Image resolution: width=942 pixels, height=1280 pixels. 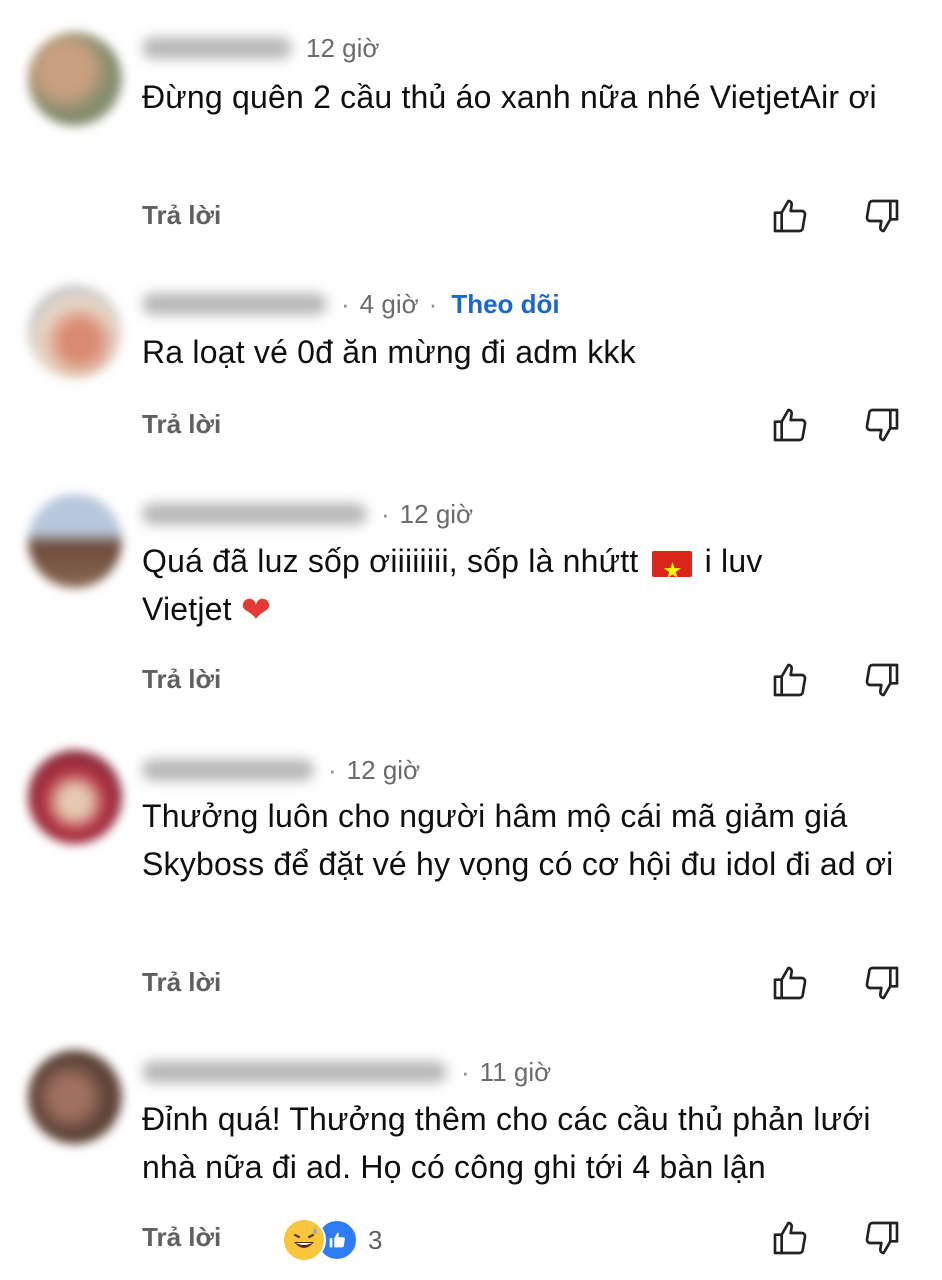 I want to click on reactions-summary: 3, so click(x=332, y=1240).